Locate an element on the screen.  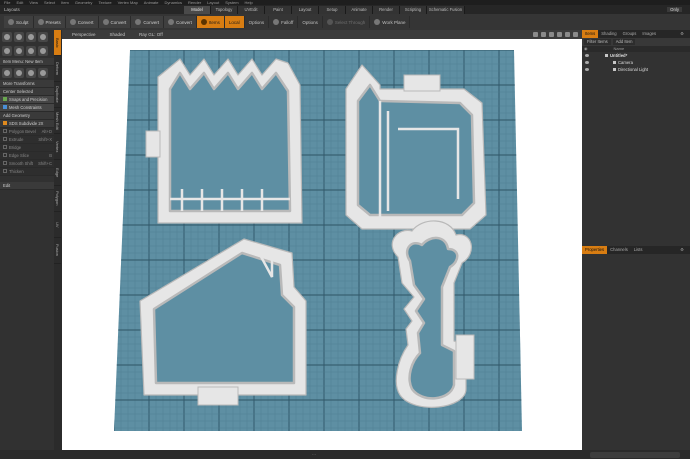
vtab-uv: UV is located at coordinates (57, 225).